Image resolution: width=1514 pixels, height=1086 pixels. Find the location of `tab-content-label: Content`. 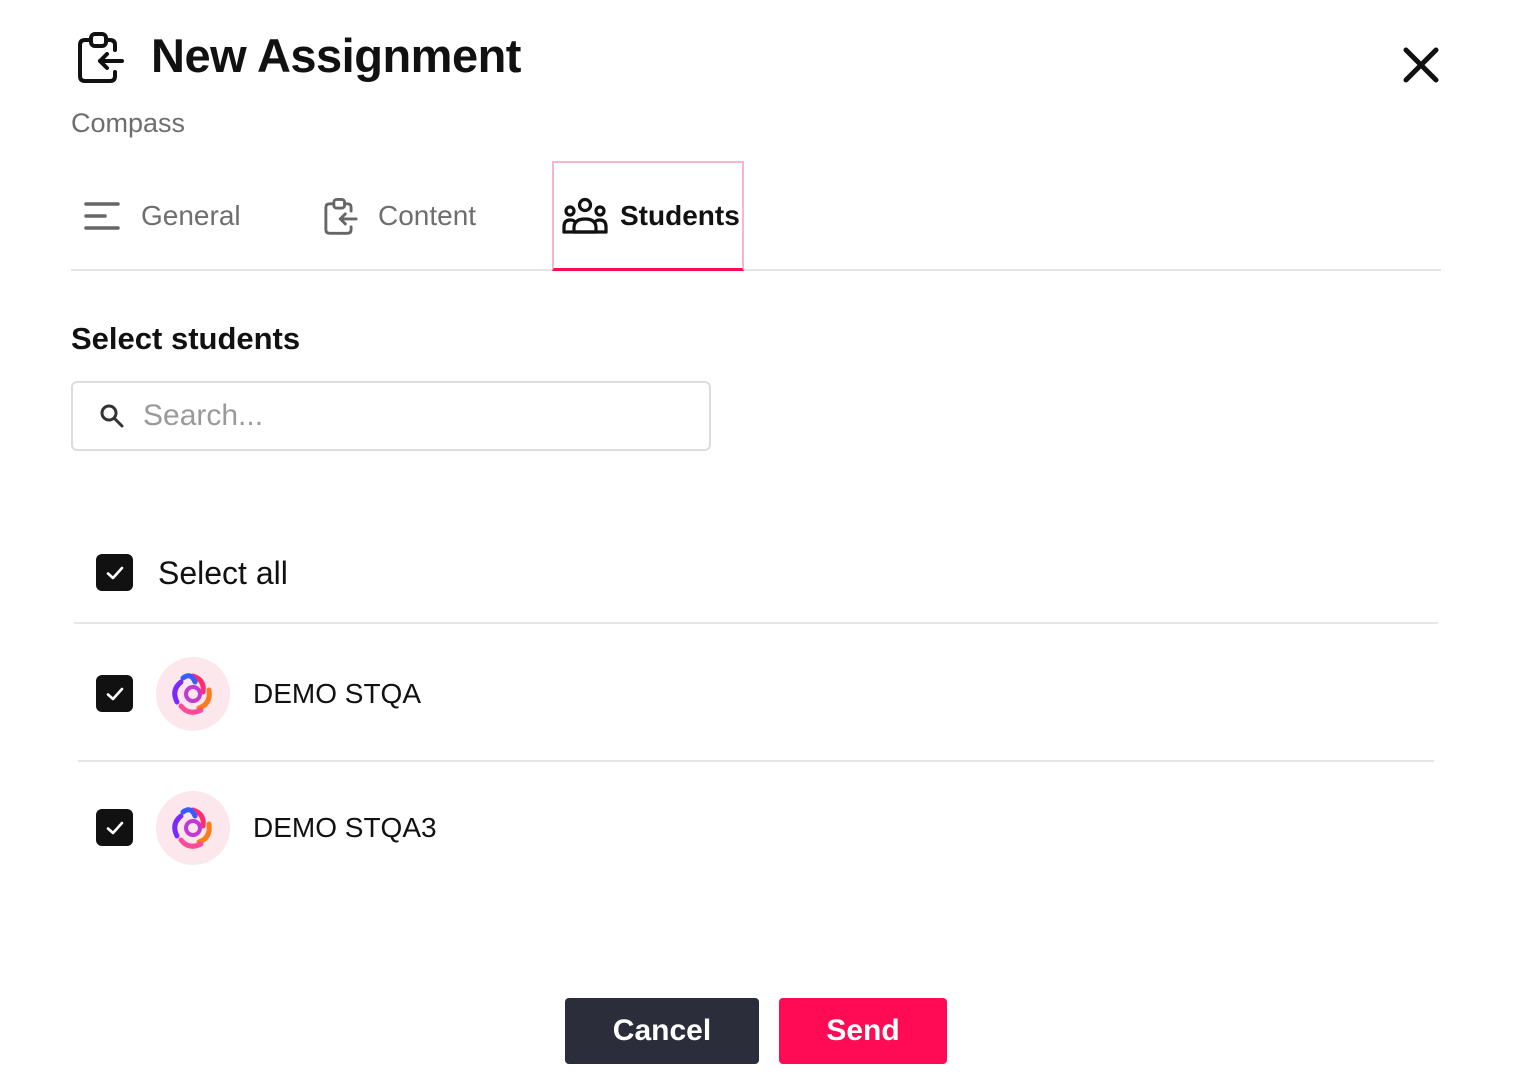

tab-content-label: Content is located at coordinates (427, 215).